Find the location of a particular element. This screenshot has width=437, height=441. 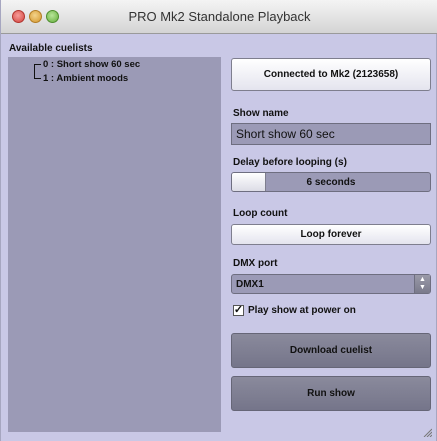

loop-count-label: Loop count is located at coordinates (260, 213).